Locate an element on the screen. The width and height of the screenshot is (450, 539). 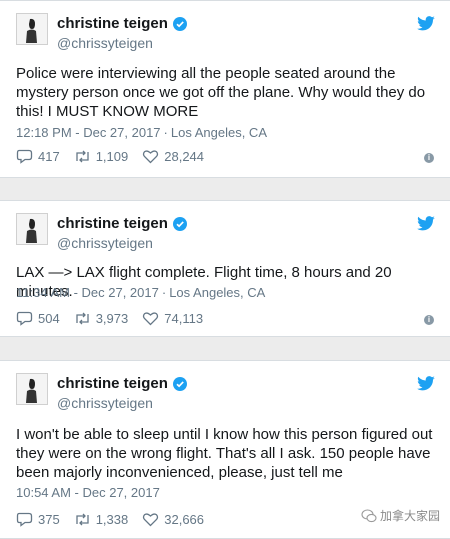
reply-button: 375 is located at coordinates (38, 519).